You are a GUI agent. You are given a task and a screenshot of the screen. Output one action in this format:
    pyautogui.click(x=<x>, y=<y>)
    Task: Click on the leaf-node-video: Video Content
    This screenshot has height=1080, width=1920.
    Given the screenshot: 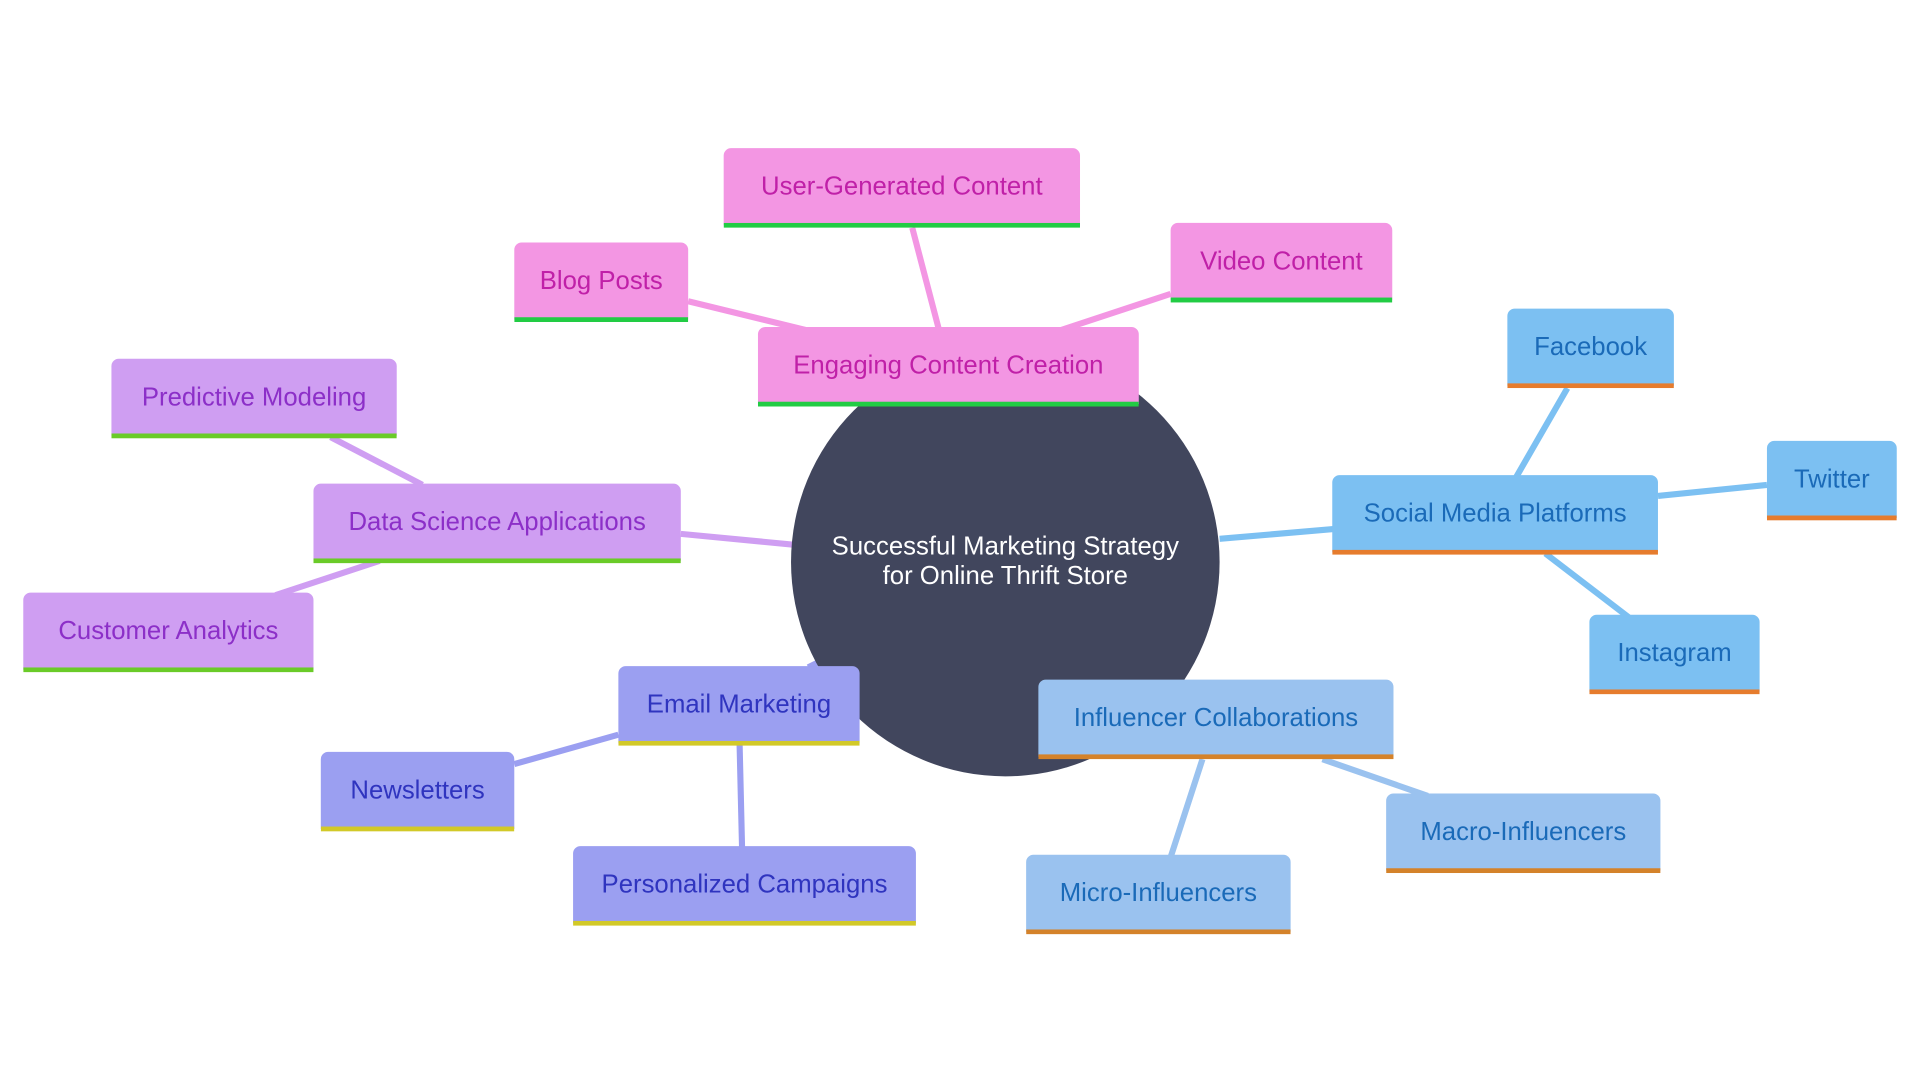 What is the action you would take?
    pyautogui.click(x=1281, y=262)
    